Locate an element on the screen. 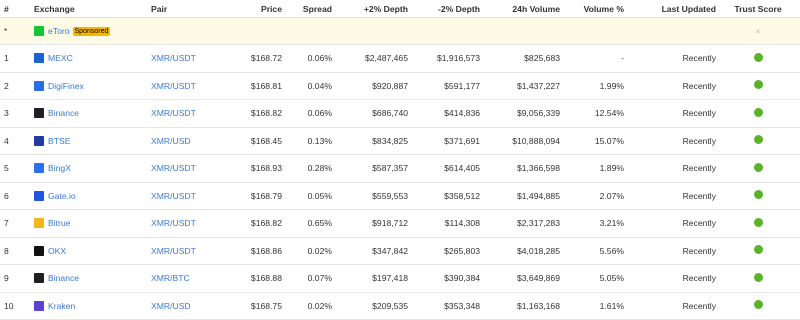  header-pair: Pair is located at coordinates (190, 9).